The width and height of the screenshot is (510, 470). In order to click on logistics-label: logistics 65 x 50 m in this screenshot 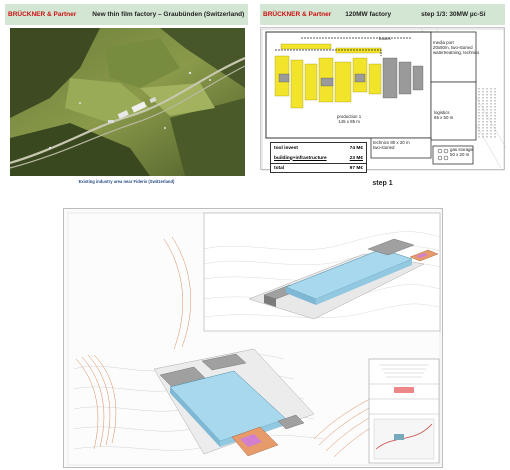, I will do `click(443, 115)`.